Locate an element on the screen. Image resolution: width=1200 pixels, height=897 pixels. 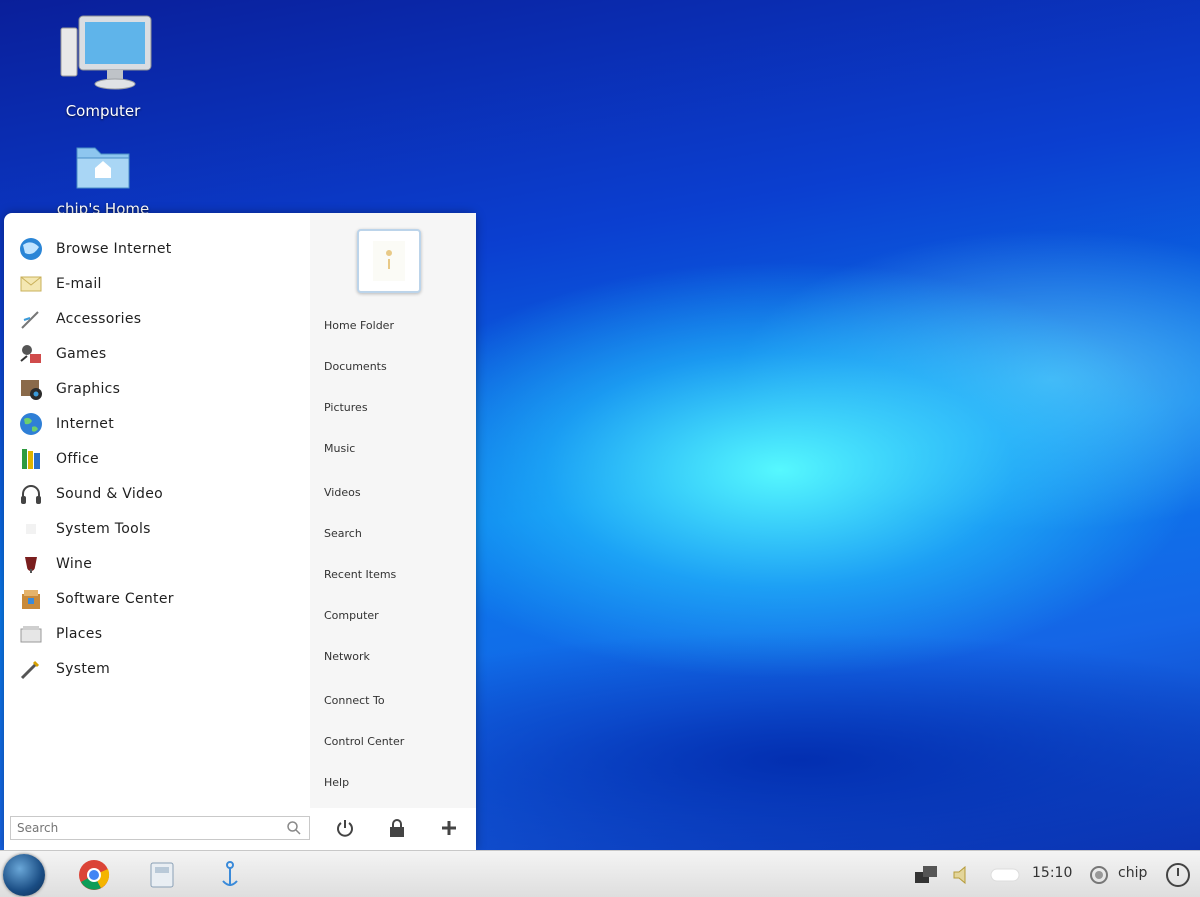
user-avatar is located at coordinates (389, 261).